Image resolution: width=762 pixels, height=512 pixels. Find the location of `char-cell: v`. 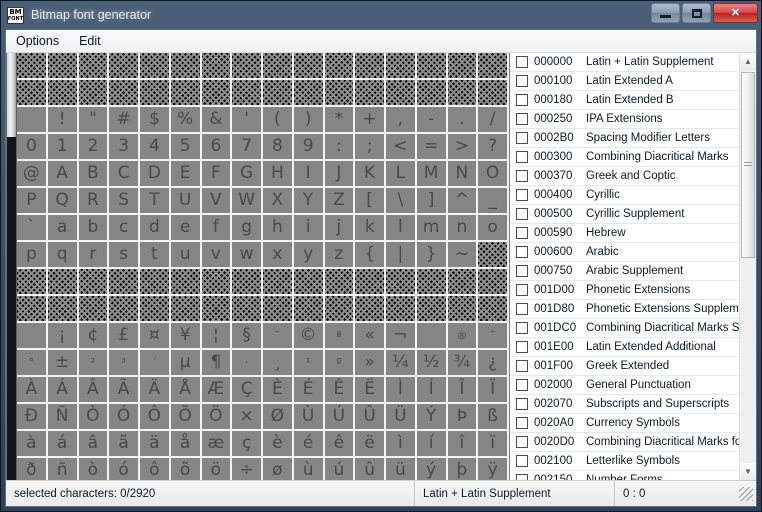

char-cell: v is located at coordinates (217, 255).